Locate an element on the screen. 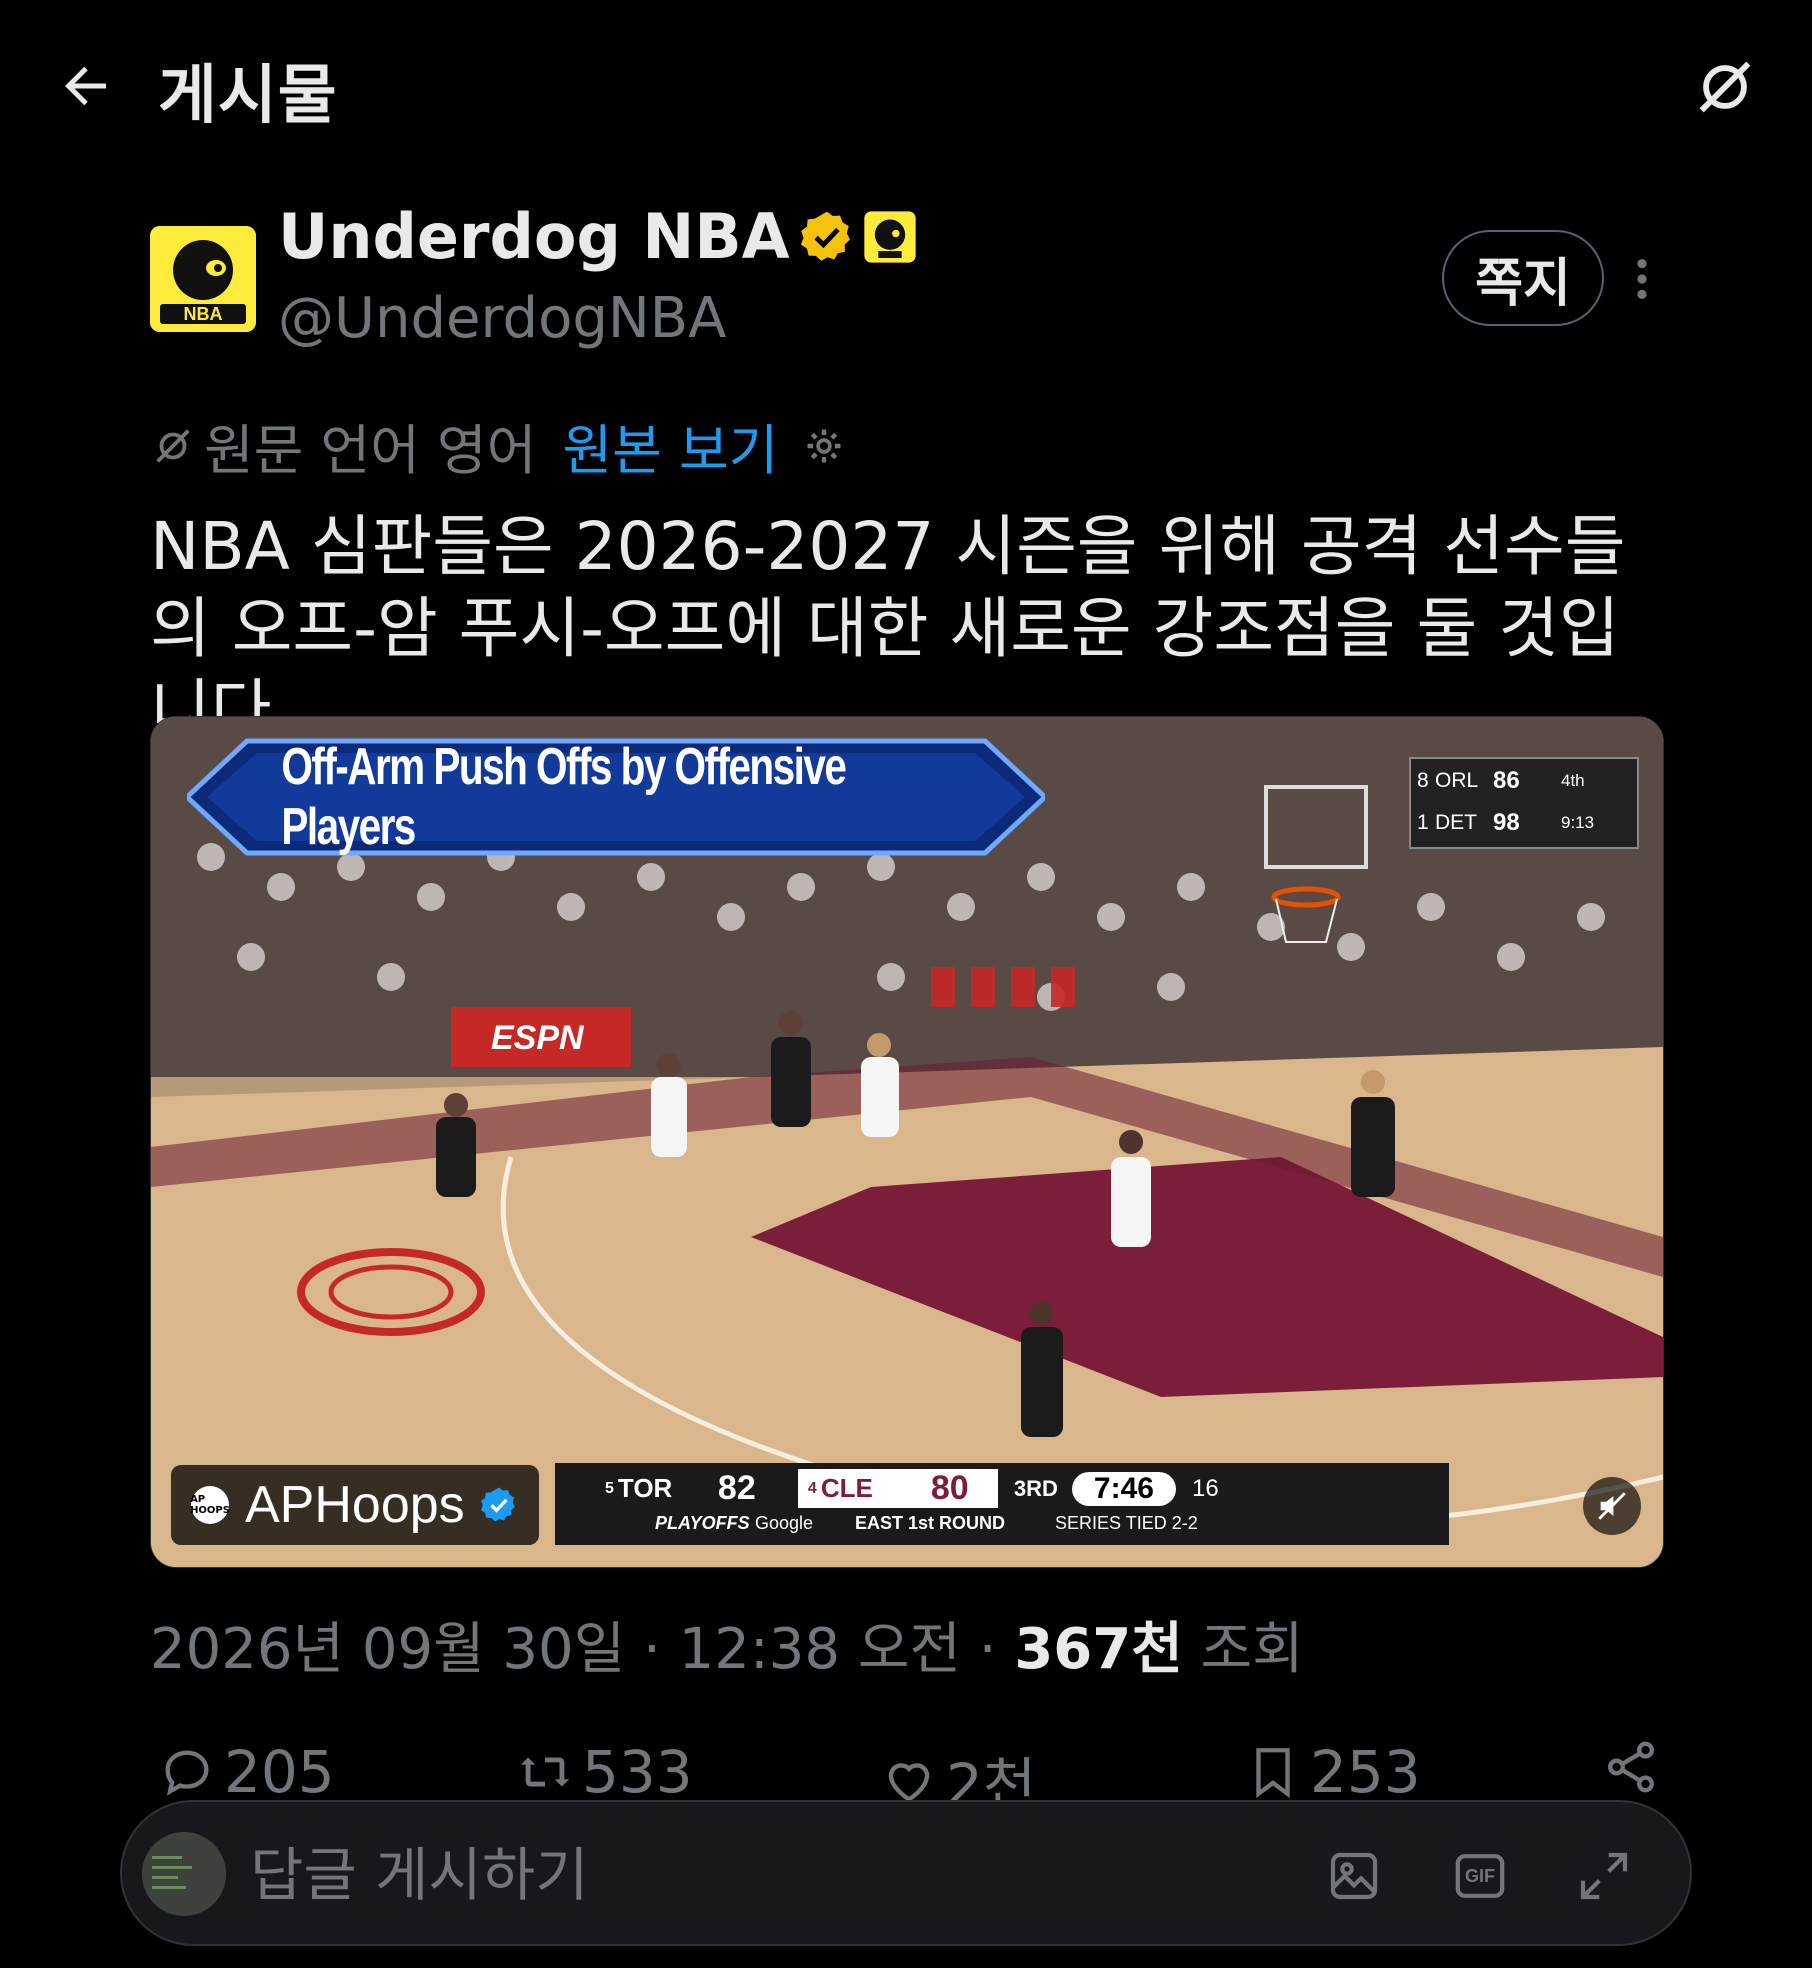  user-avatar is located at coordinates (184, 1874).